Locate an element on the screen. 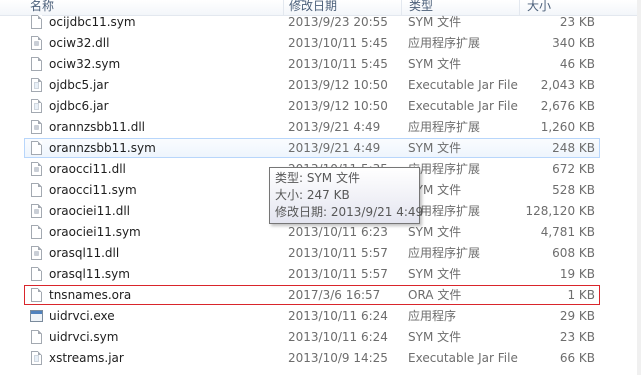 The height and width of the screenshot is (375, 641). file-size: 29 KB is located at coordinates (577, 316).